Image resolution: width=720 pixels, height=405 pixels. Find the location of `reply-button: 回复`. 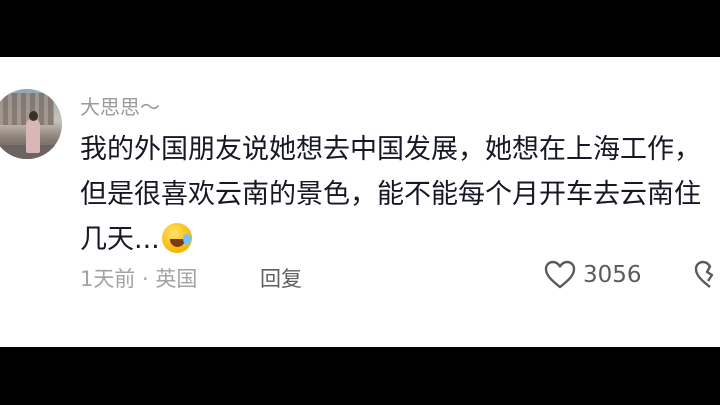

reply-button: 回复 is located at coordinates (281, 278).